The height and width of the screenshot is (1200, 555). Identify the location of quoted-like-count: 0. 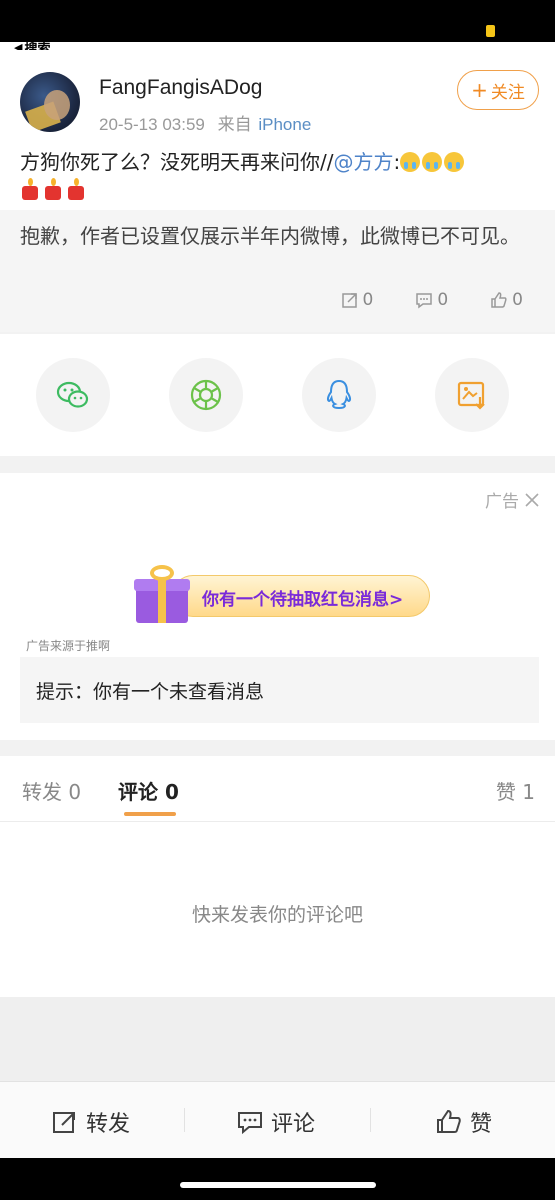
(517, 300).